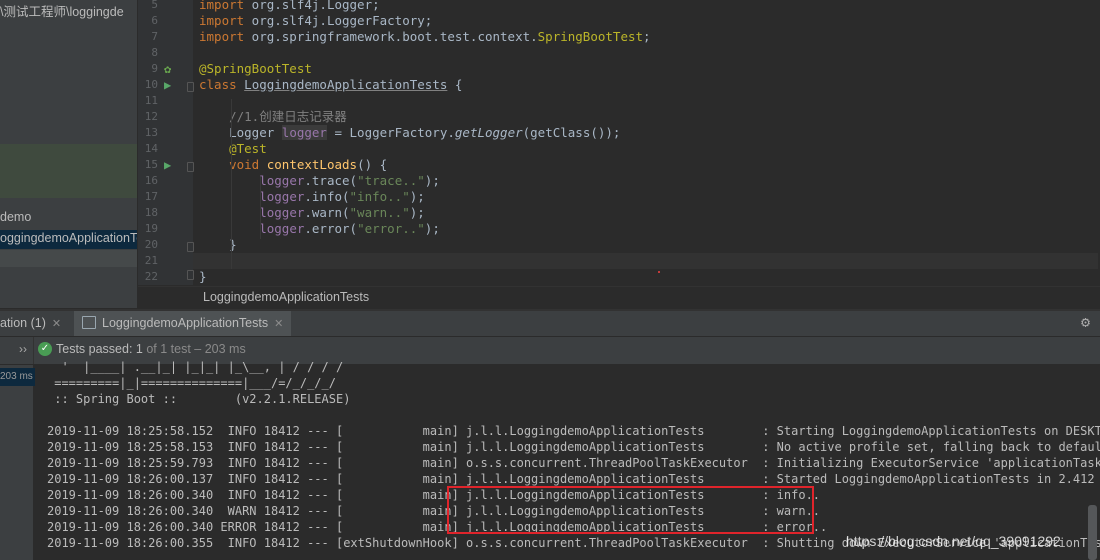  Describe the element at coordinates (151, 100) in the screenshot. I see `line-number: 11` at that location.